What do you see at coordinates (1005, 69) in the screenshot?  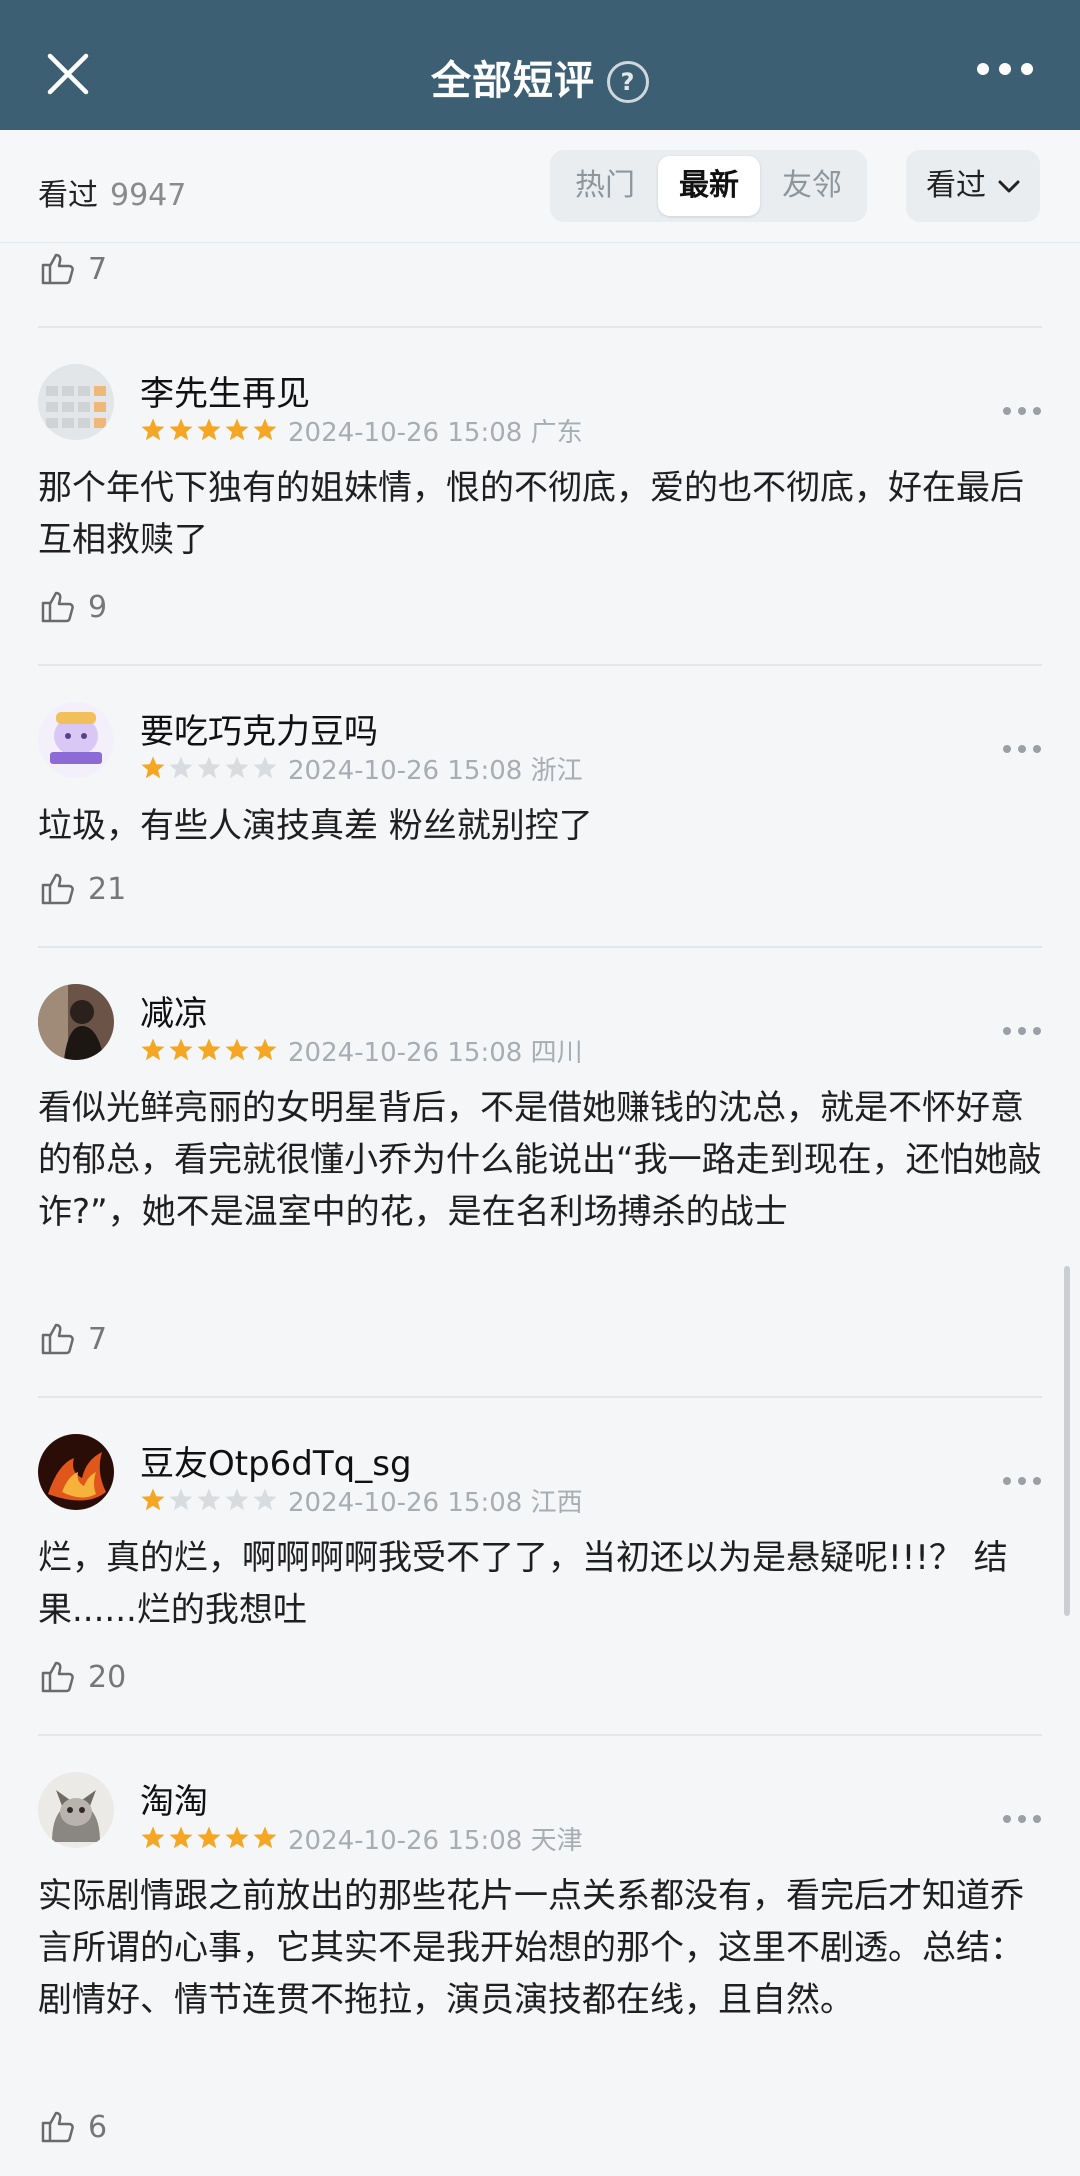 I see `more-horizontal-icon` at bounding box center [1005, 69].